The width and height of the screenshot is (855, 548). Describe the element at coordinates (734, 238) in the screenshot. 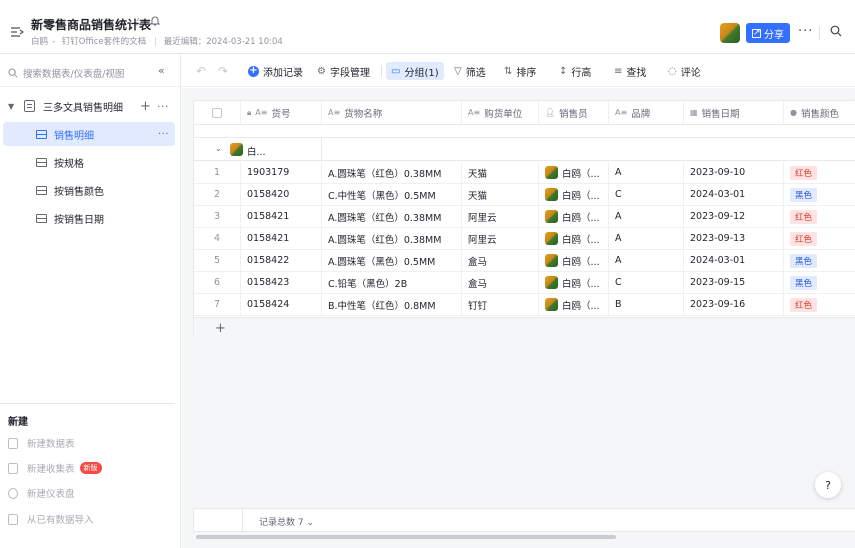

I see `cell-date: 2023-09-13` at that location.